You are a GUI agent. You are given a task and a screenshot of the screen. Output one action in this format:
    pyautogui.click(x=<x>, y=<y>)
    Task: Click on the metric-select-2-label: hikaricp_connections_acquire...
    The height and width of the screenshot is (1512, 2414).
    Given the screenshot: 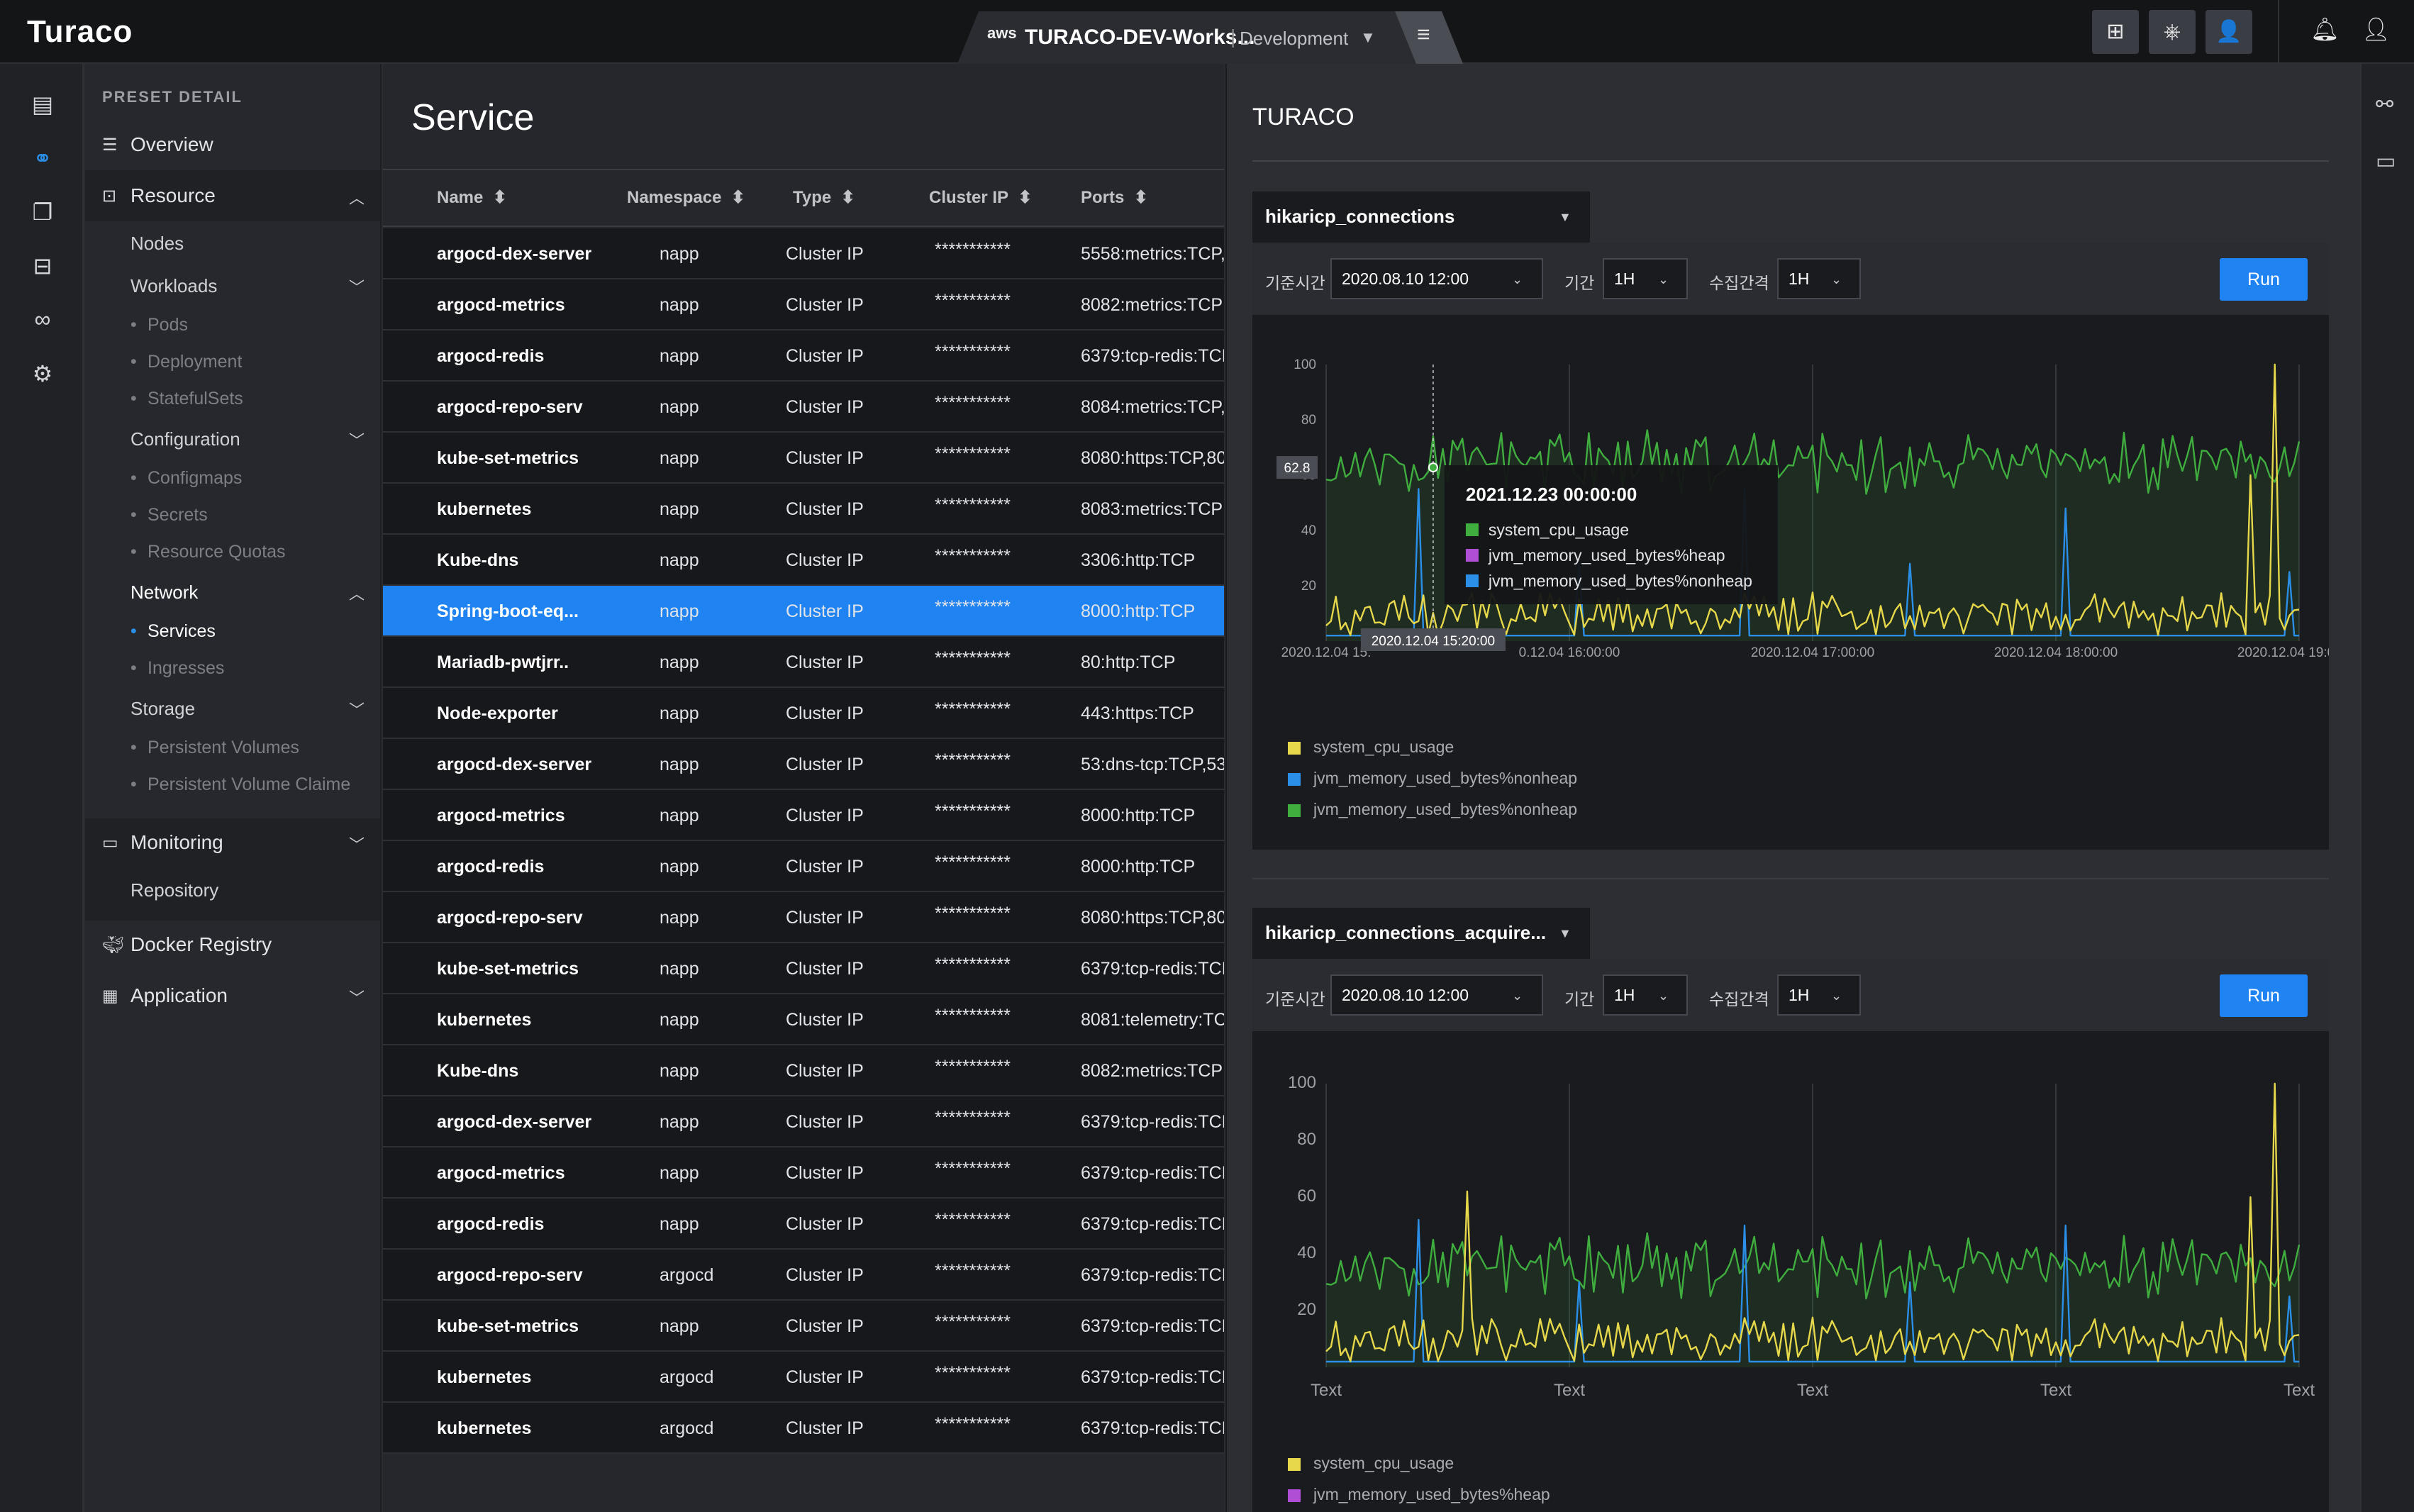 What is the action you would take?
    pyautogui.click(x=1405, y=933)
    